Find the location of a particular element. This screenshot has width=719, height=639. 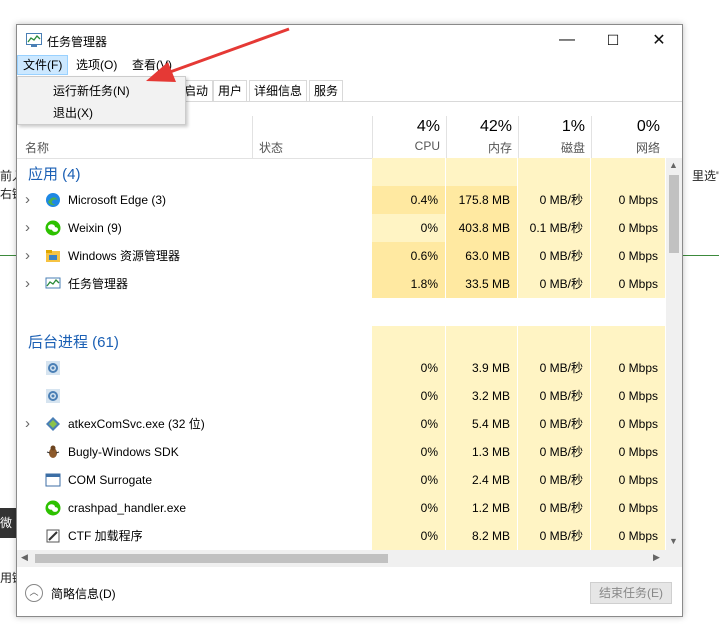

annotation-arrow is located at coordinates (218, 54).